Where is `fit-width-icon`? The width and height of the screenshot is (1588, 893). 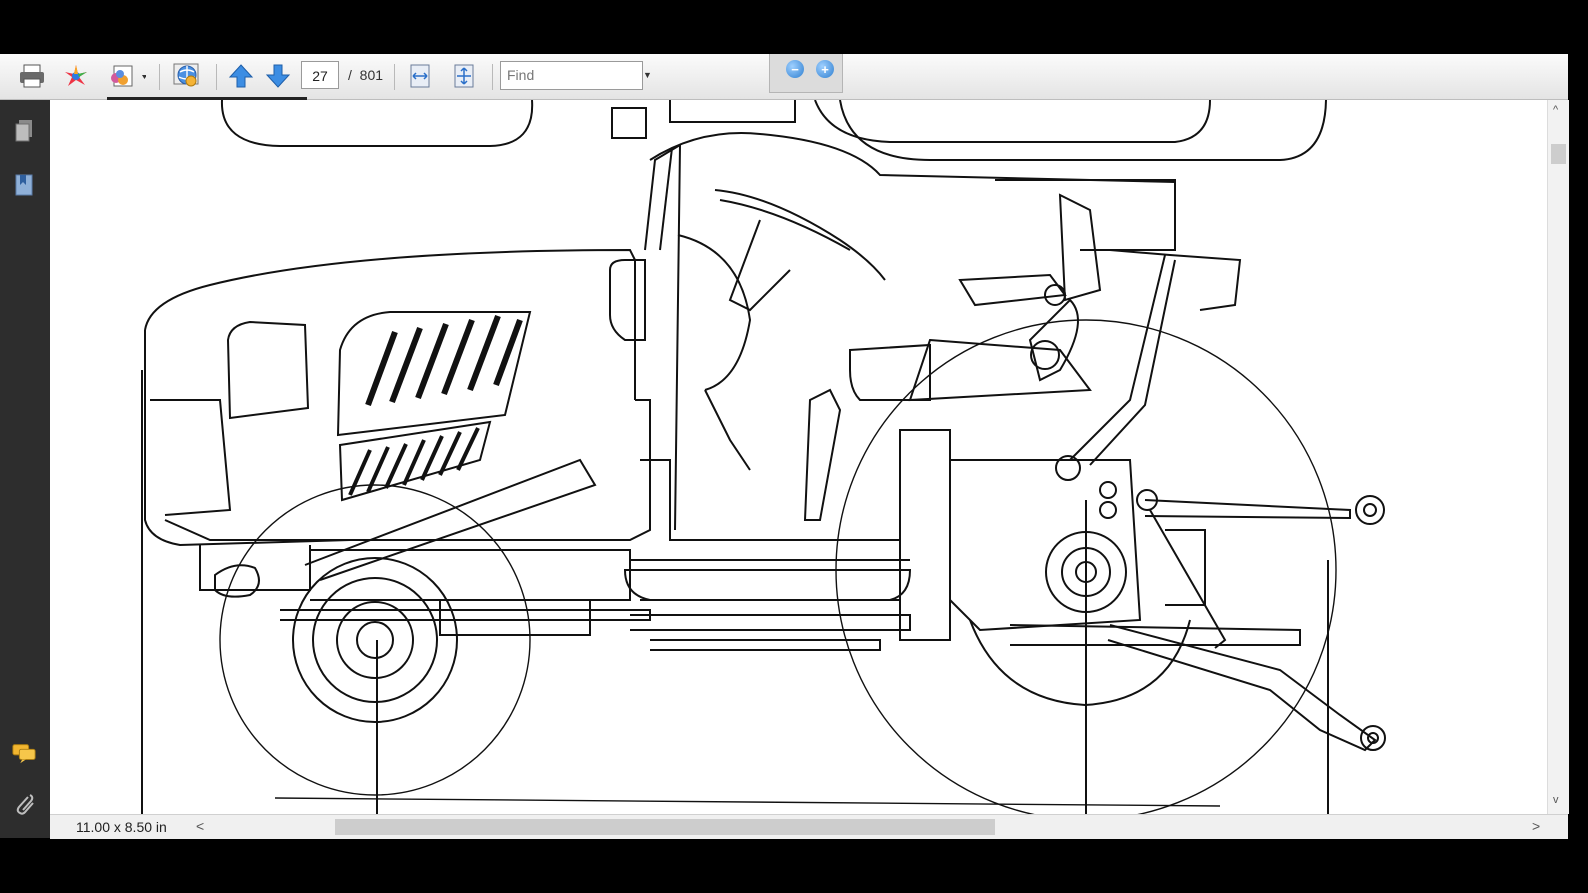 fit-width-icon is located at coordinates (420, 76).